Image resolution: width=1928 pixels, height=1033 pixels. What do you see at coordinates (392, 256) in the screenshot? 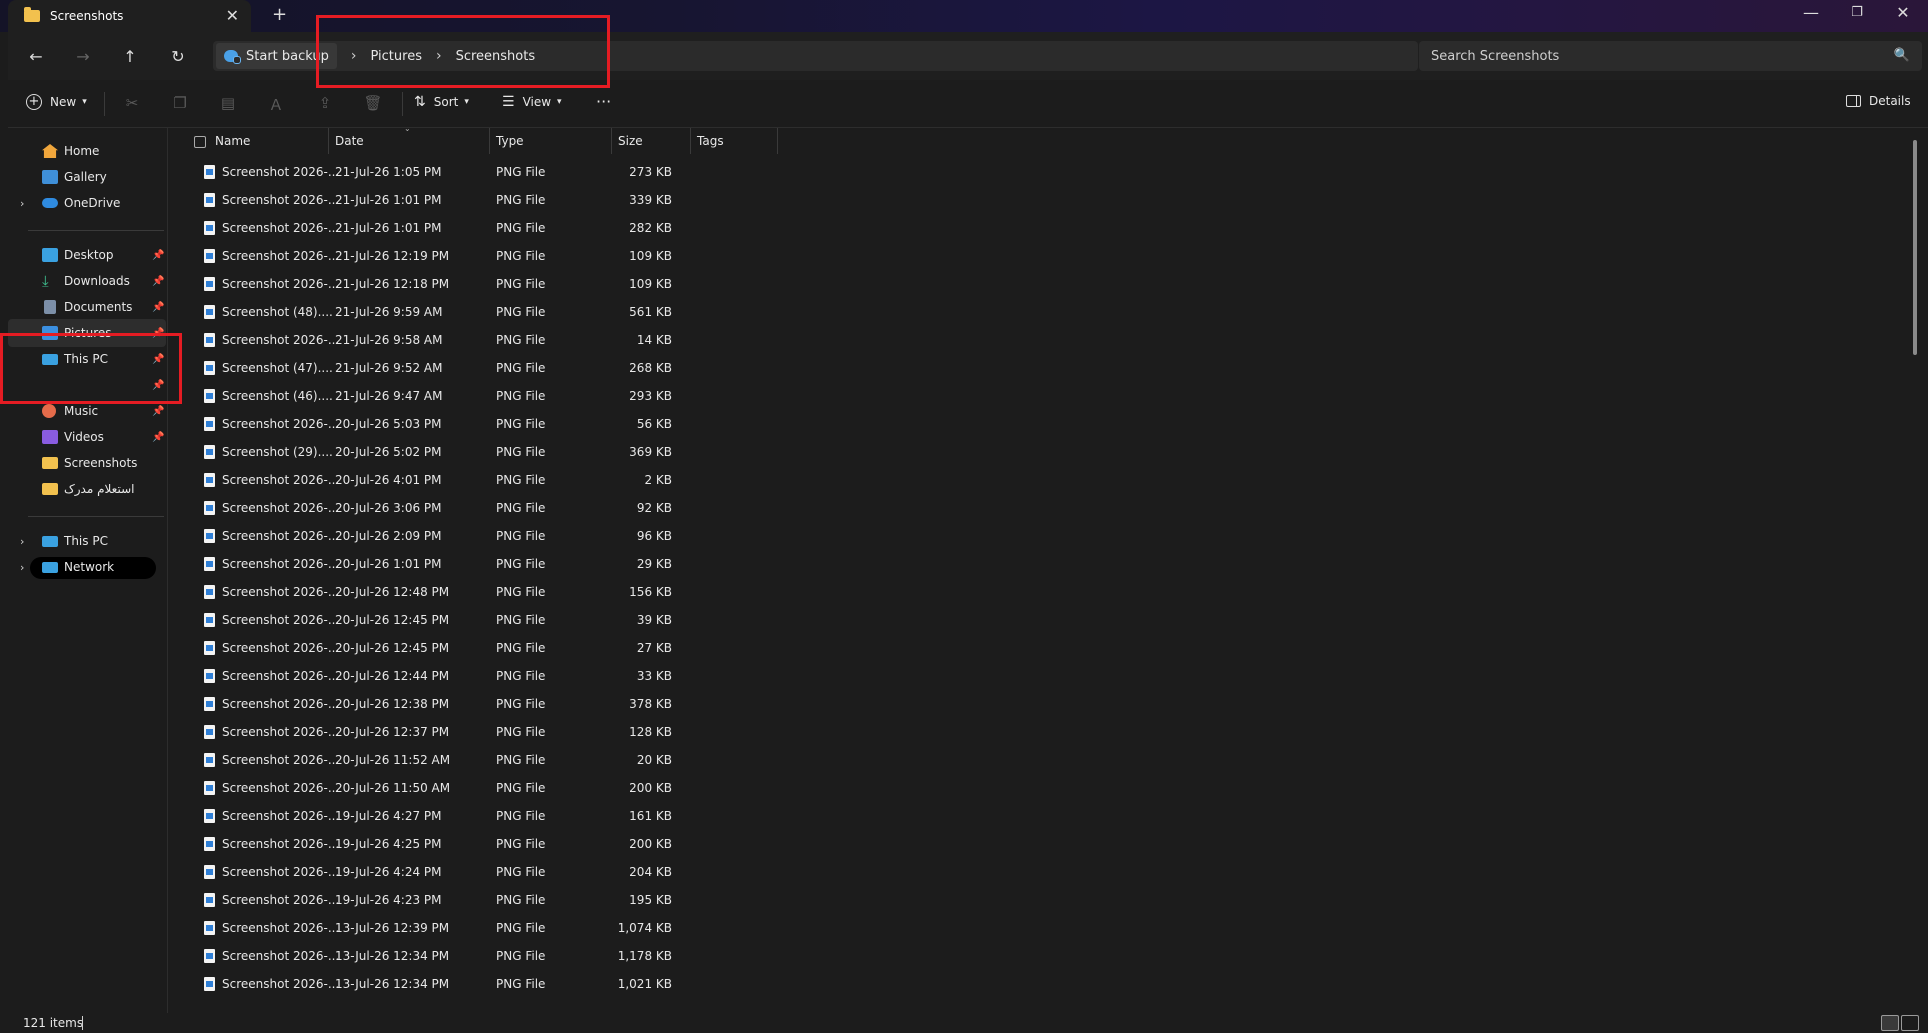
I see `file-date: 21-Jul-26 12:19 PM` at bounding box center [392, 256].